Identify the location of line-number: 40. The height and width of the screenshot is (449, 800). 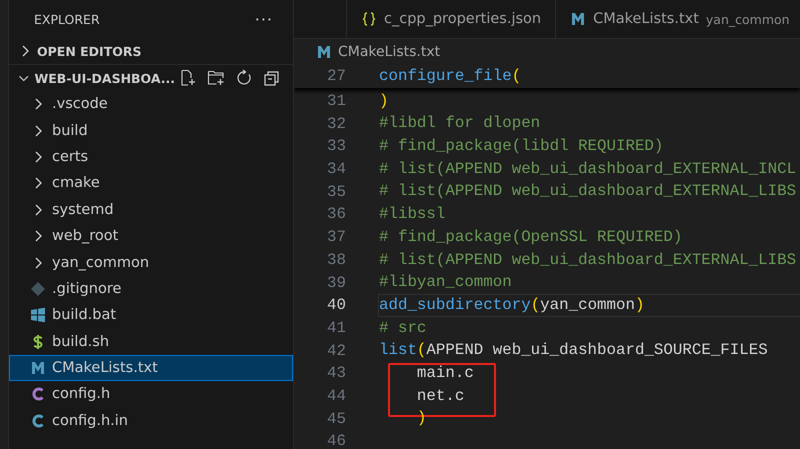
(336, 305).